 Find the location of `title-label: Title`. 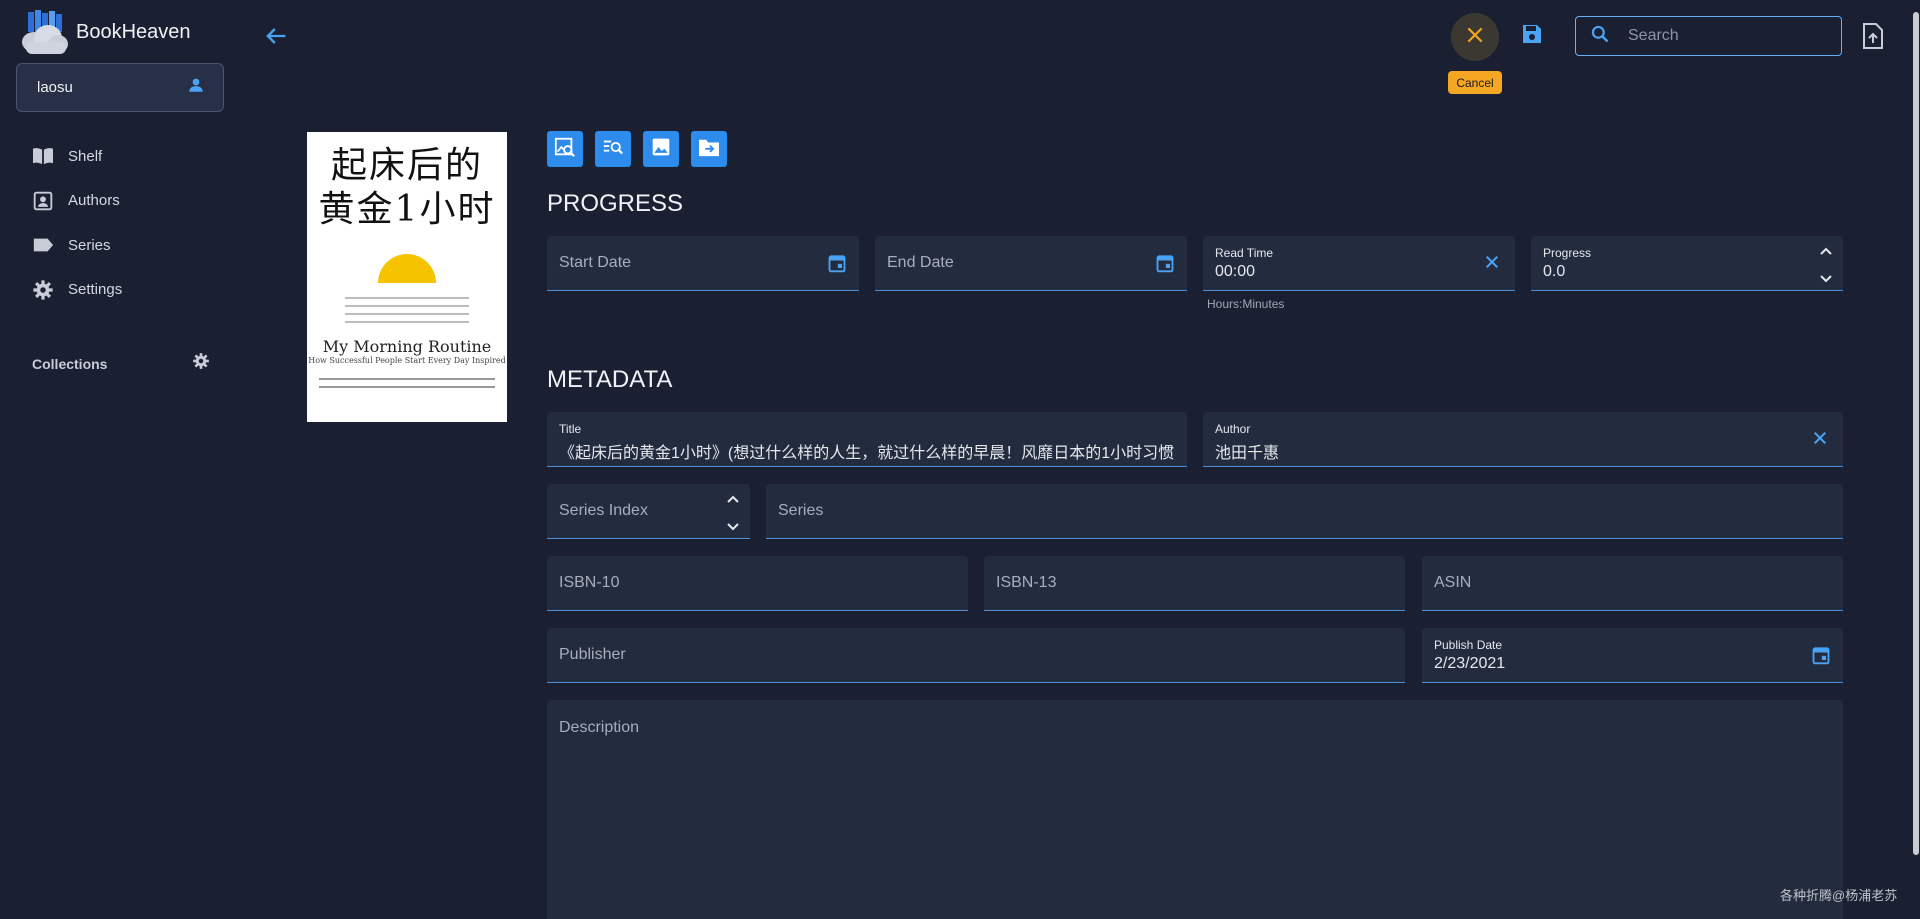

title-label: Title is located at coordinates (570, 429).